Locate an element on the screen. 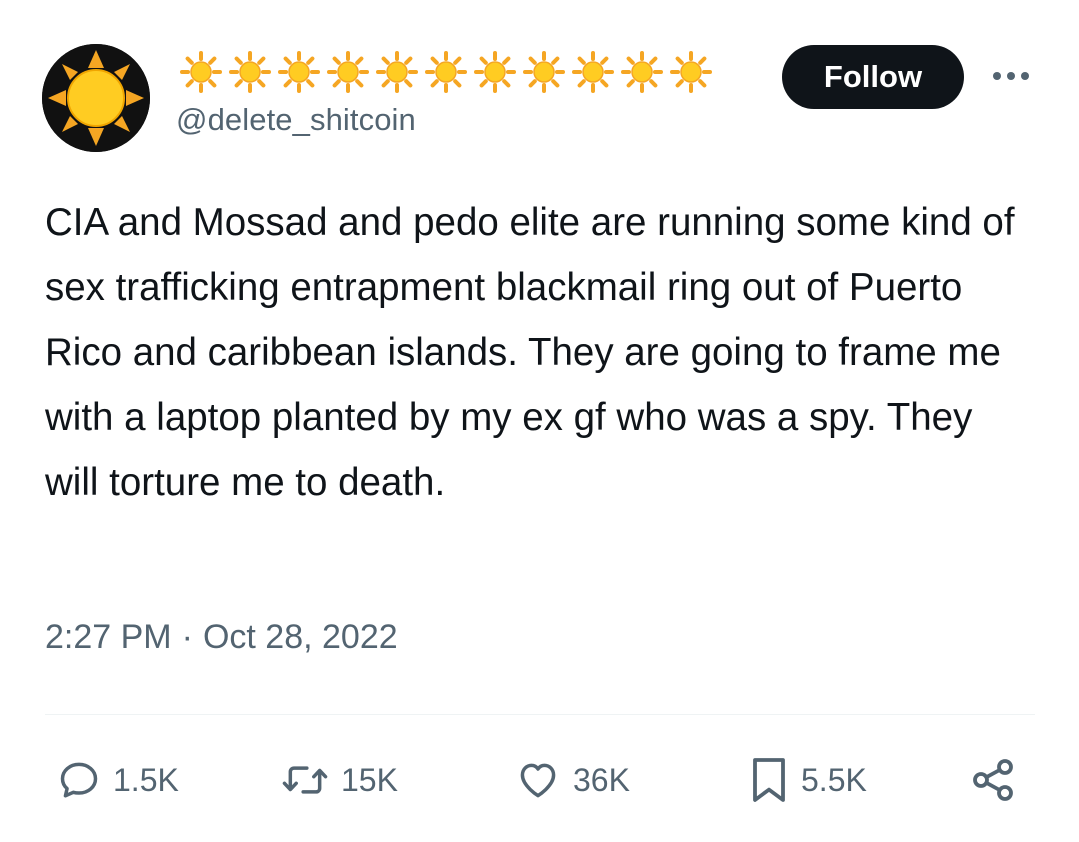 The width and height of the screenshot is (1079, 842). avatar is located at coordinates (96, 98).